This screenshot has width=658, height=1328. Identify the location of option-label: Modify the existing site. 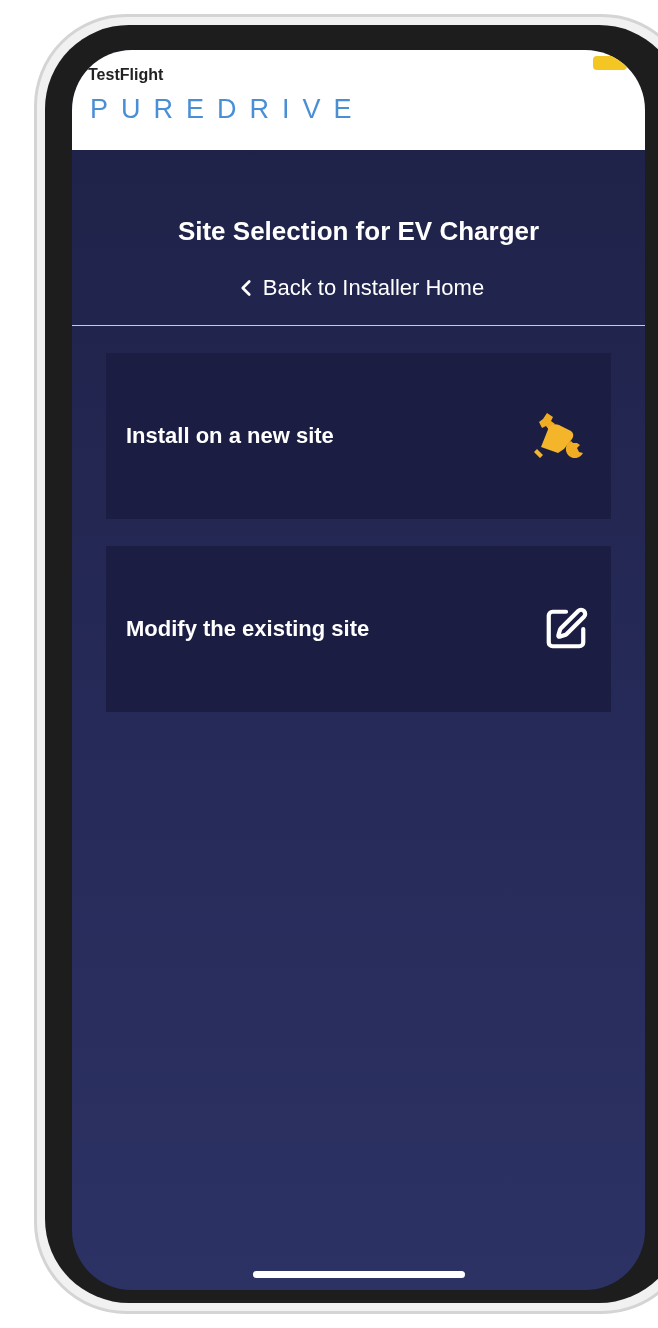
(248, 629).